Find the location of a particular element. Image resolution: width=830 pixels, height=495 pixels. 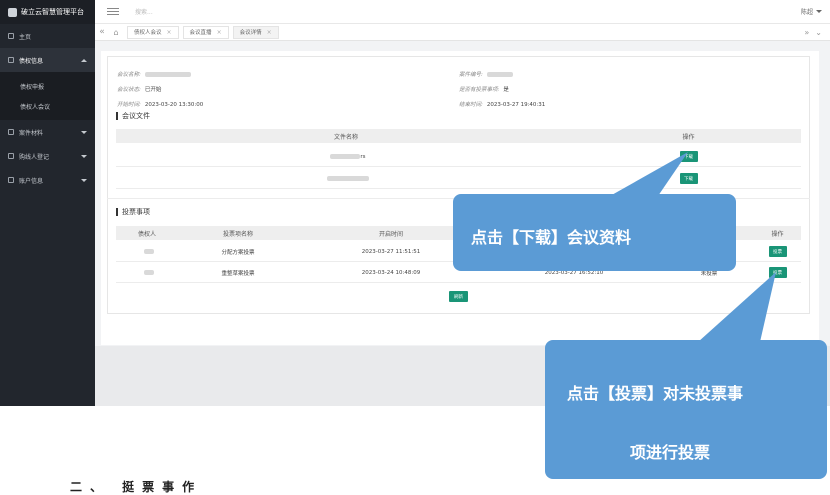

home-tab-icon: ⌂ is located at coordinates (116, 32).